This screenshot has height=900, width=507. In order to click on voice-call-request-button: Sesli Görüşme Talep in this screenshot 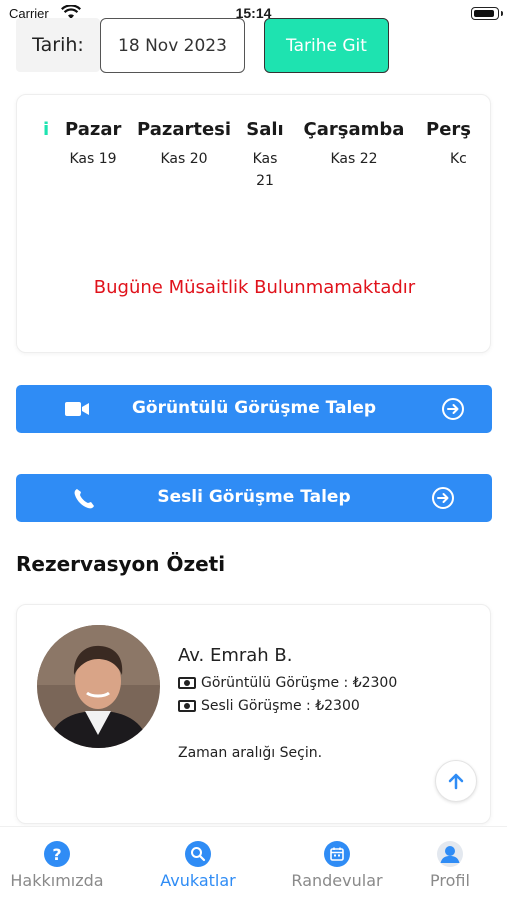, I will do `click(254, 498)`.